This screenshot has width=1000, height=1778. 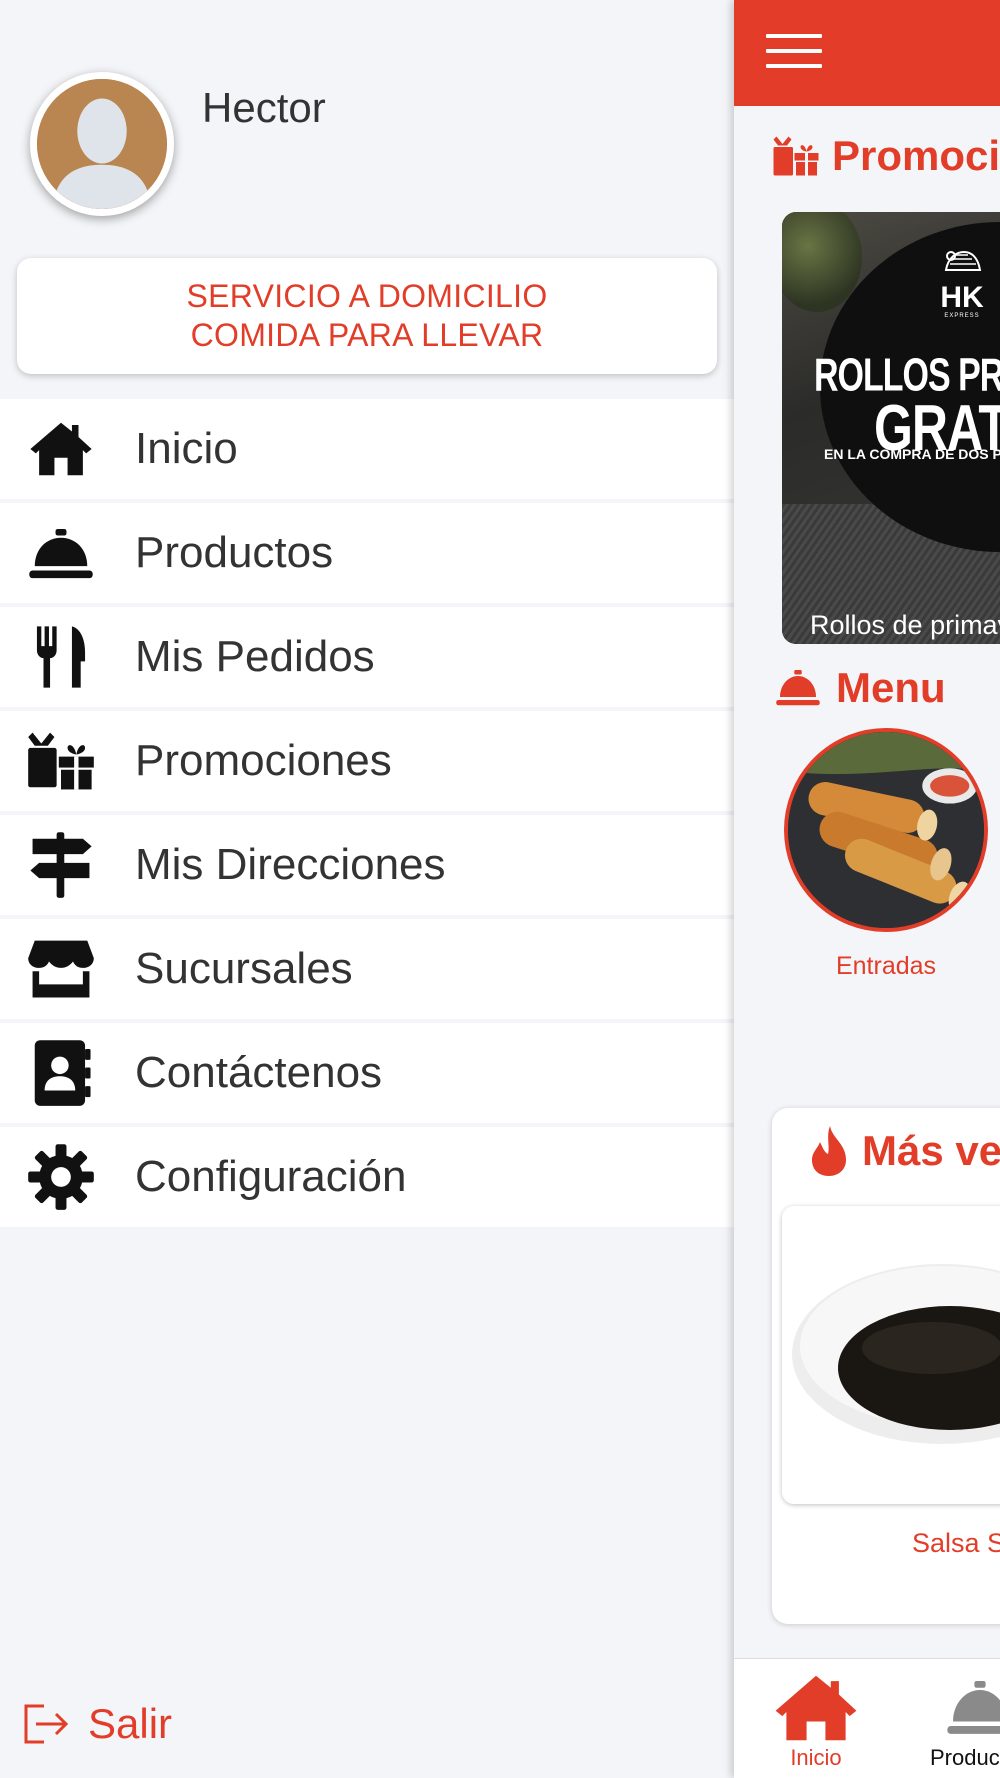 What do you see at coordinates (46, 1724) in the screenshot?
I see `sign-out-icon` at bounding box center [46, 1724].